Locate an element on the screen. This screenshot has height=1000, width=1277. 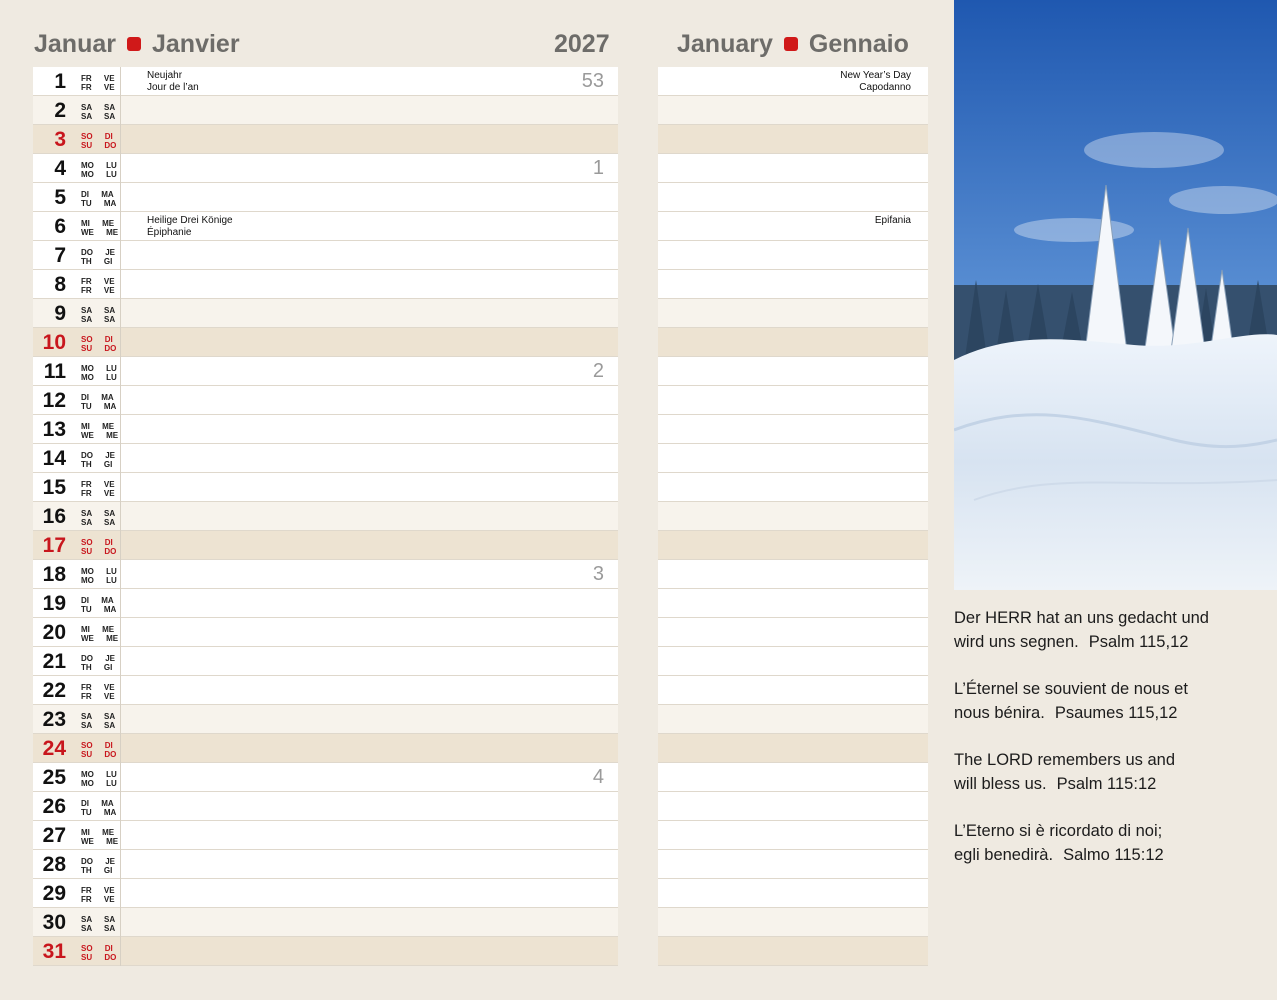
verse-text: nous bénira. is located at coordinates (999, 713).